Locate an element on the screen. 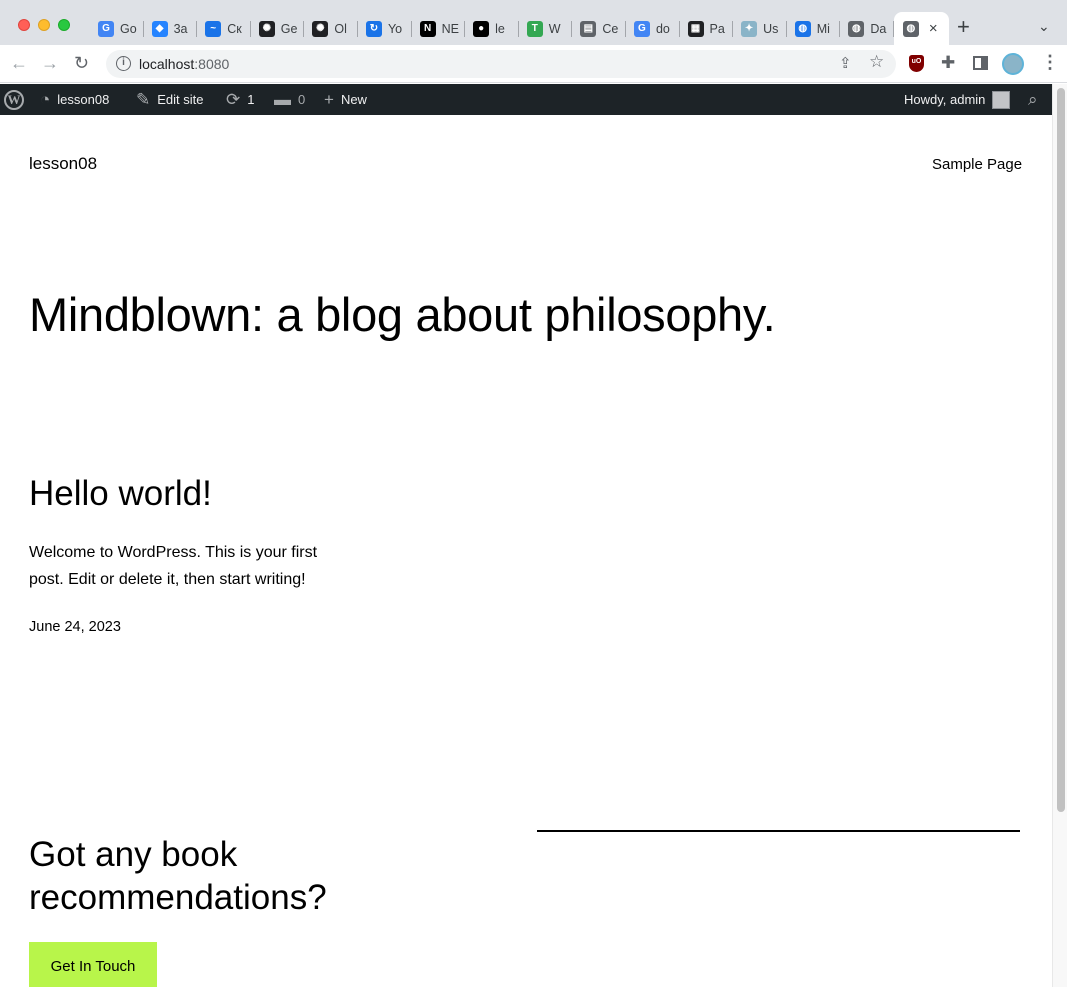 The image size is (1067, 987). google-icon: G is located at coordinates (641, 28).